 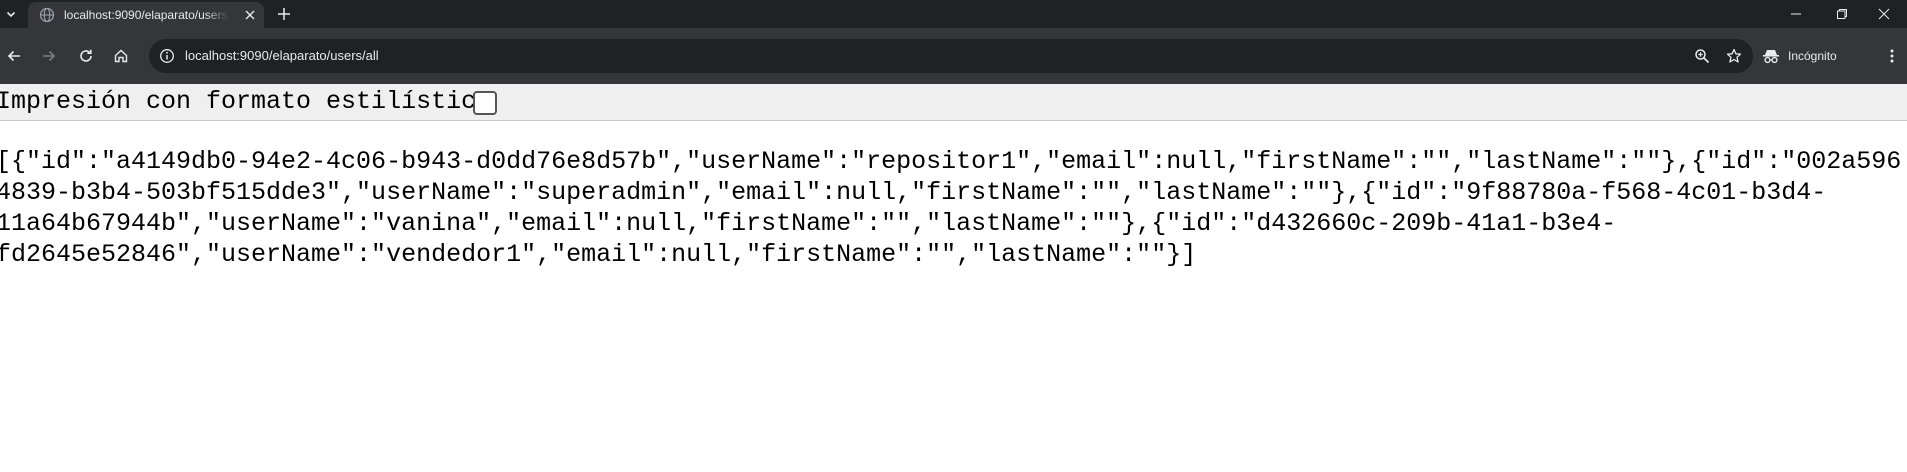 I want to click on bookmark-star-icon, so click(x=1734, y=56).